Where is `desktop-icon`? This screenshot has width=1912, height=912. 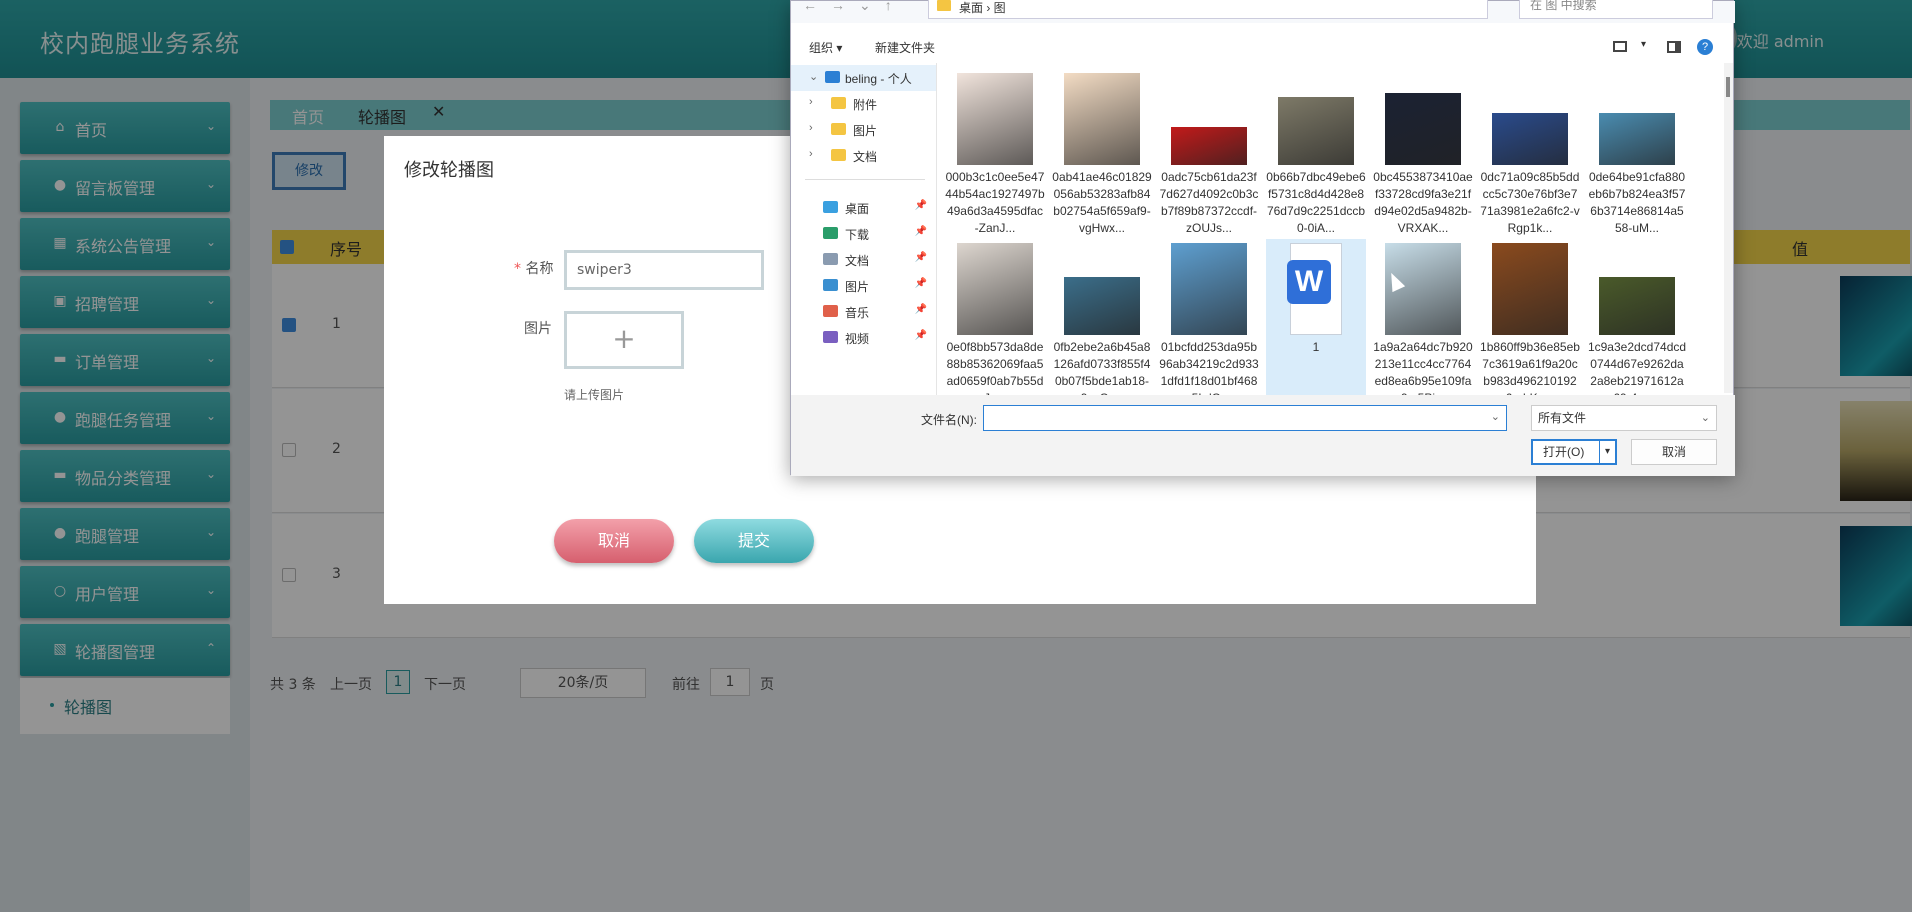 desktop-icon is located at coordinates (830, 207).